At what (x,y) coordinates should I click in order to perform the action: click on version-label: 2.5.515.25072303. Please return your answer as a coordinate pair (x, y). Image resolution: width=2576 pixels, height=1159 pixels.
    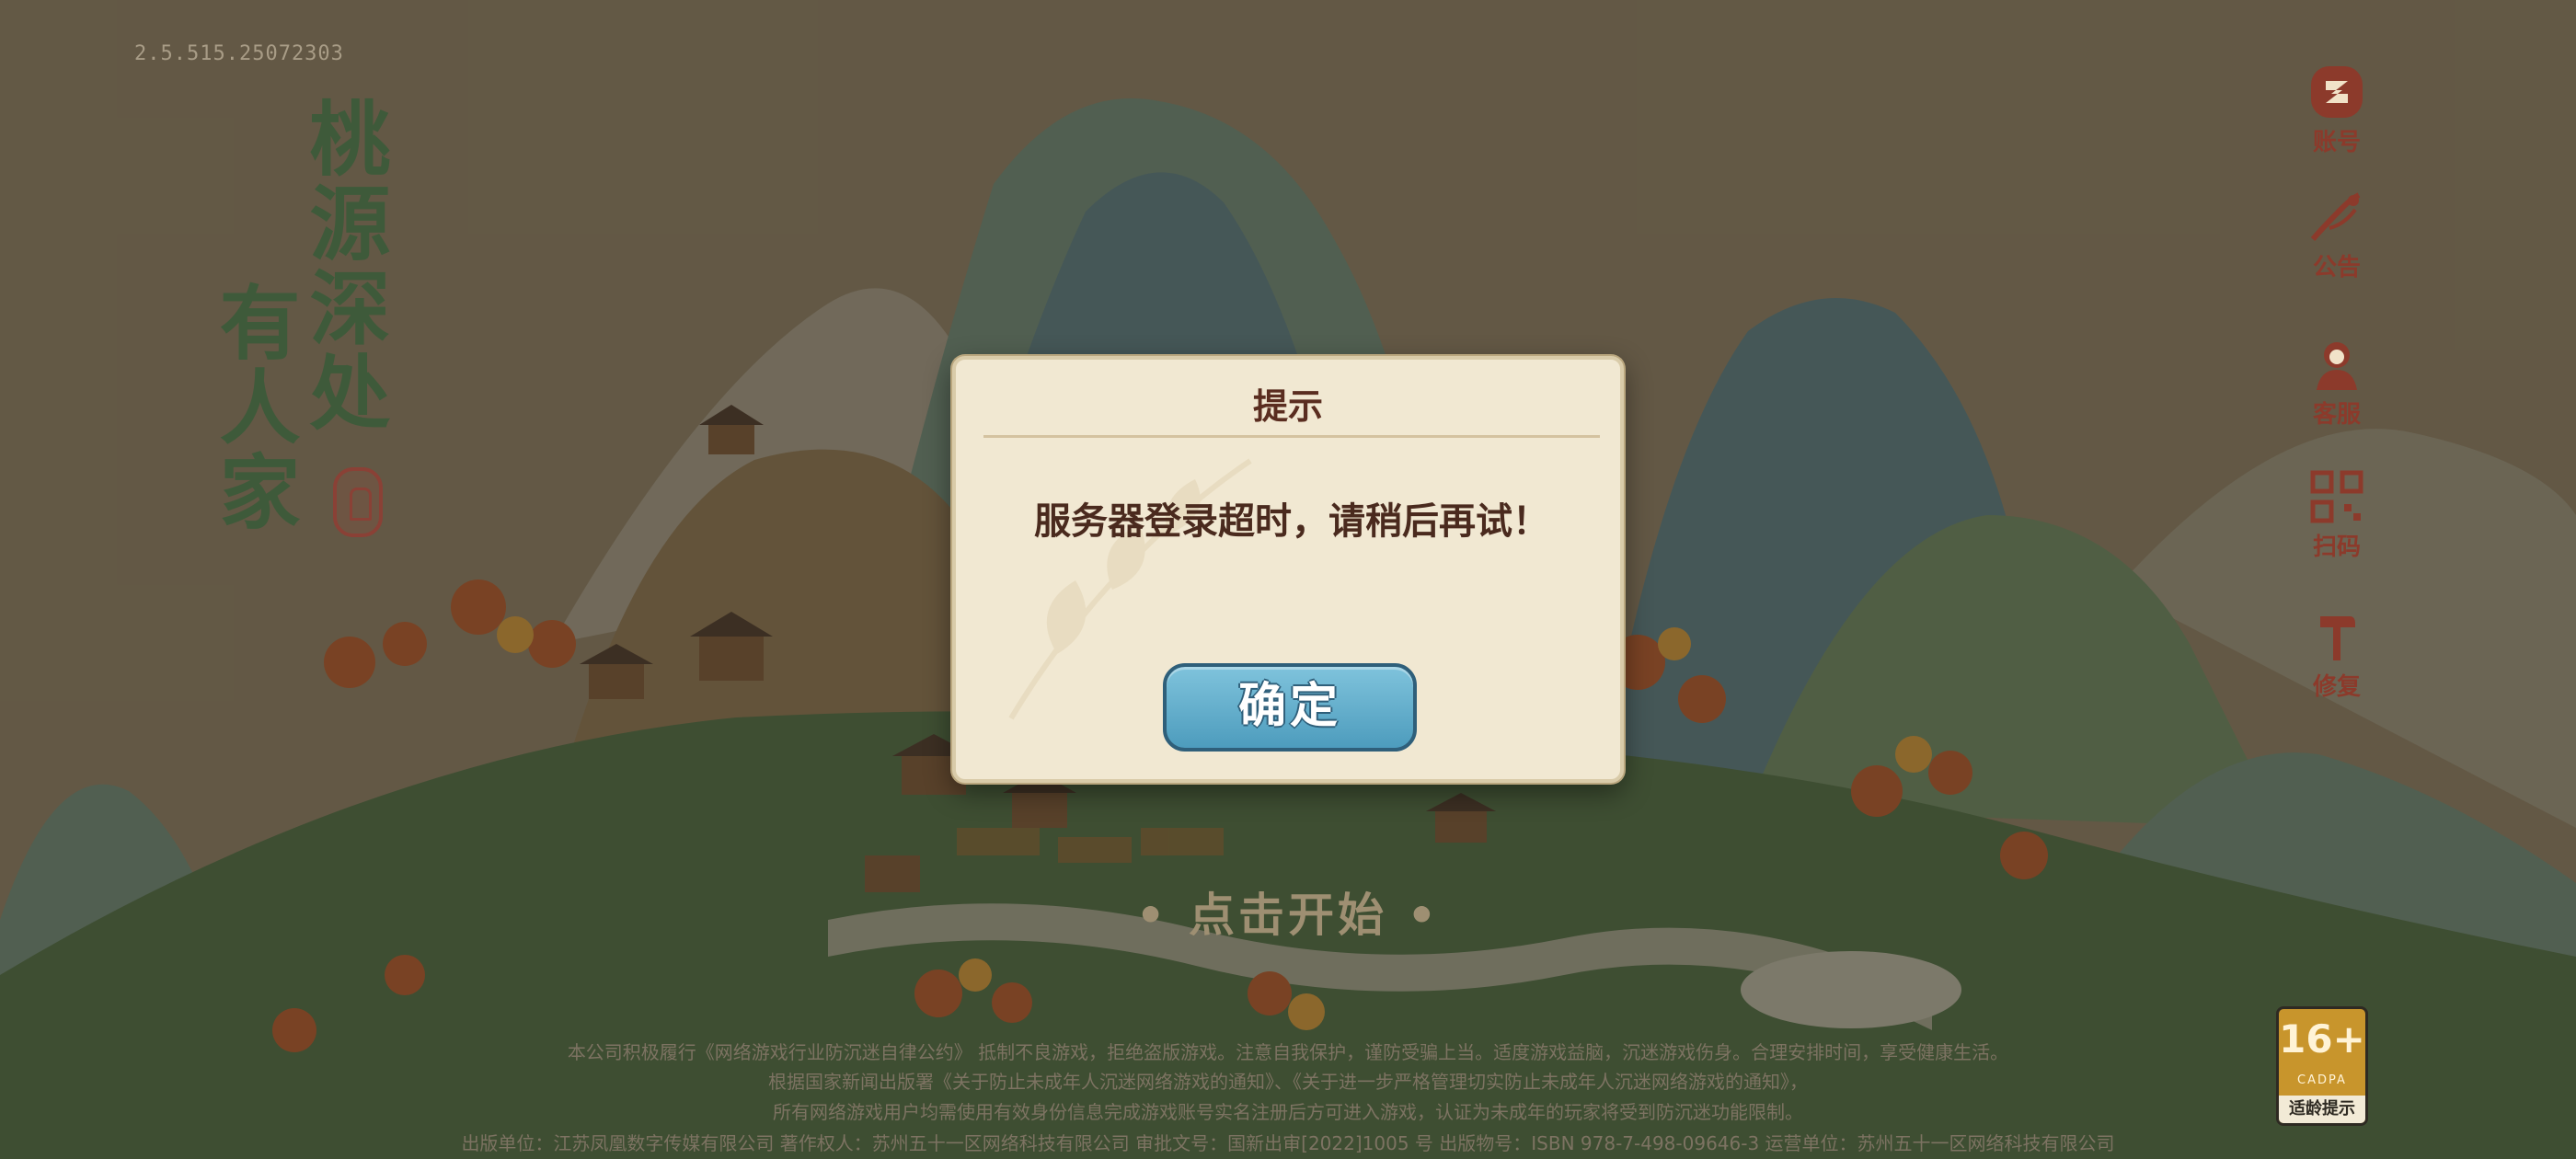
    Looking at the image, I should click on (239, 53).